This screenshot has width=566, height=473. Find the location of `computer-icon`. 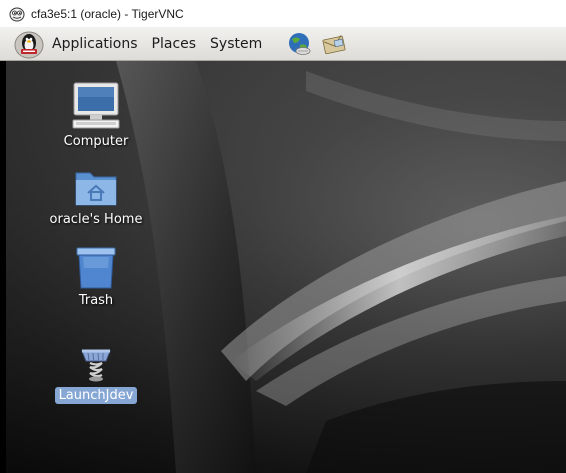

computer-icon is located at coordinates (96, 105).